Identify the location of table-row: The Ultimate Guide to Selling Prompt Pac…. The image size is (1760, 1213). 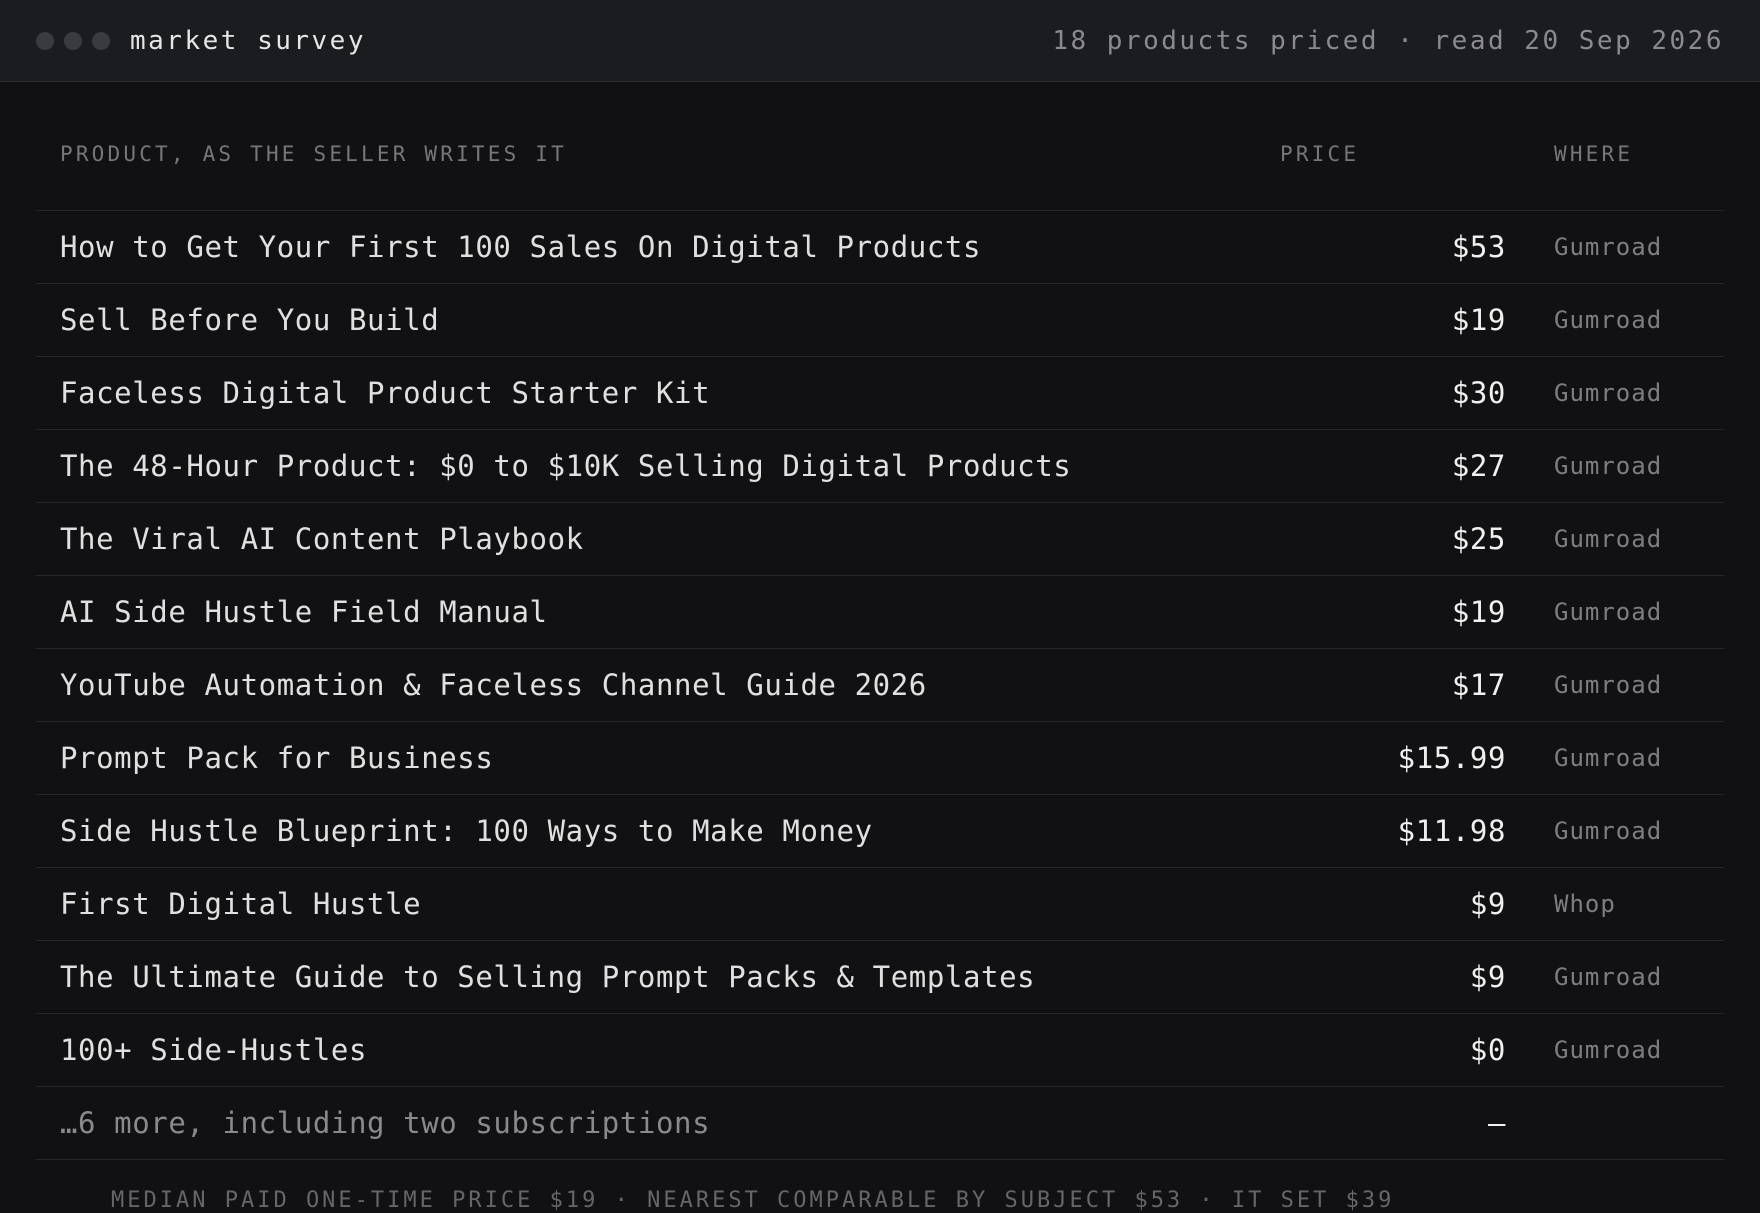
(880, 977).